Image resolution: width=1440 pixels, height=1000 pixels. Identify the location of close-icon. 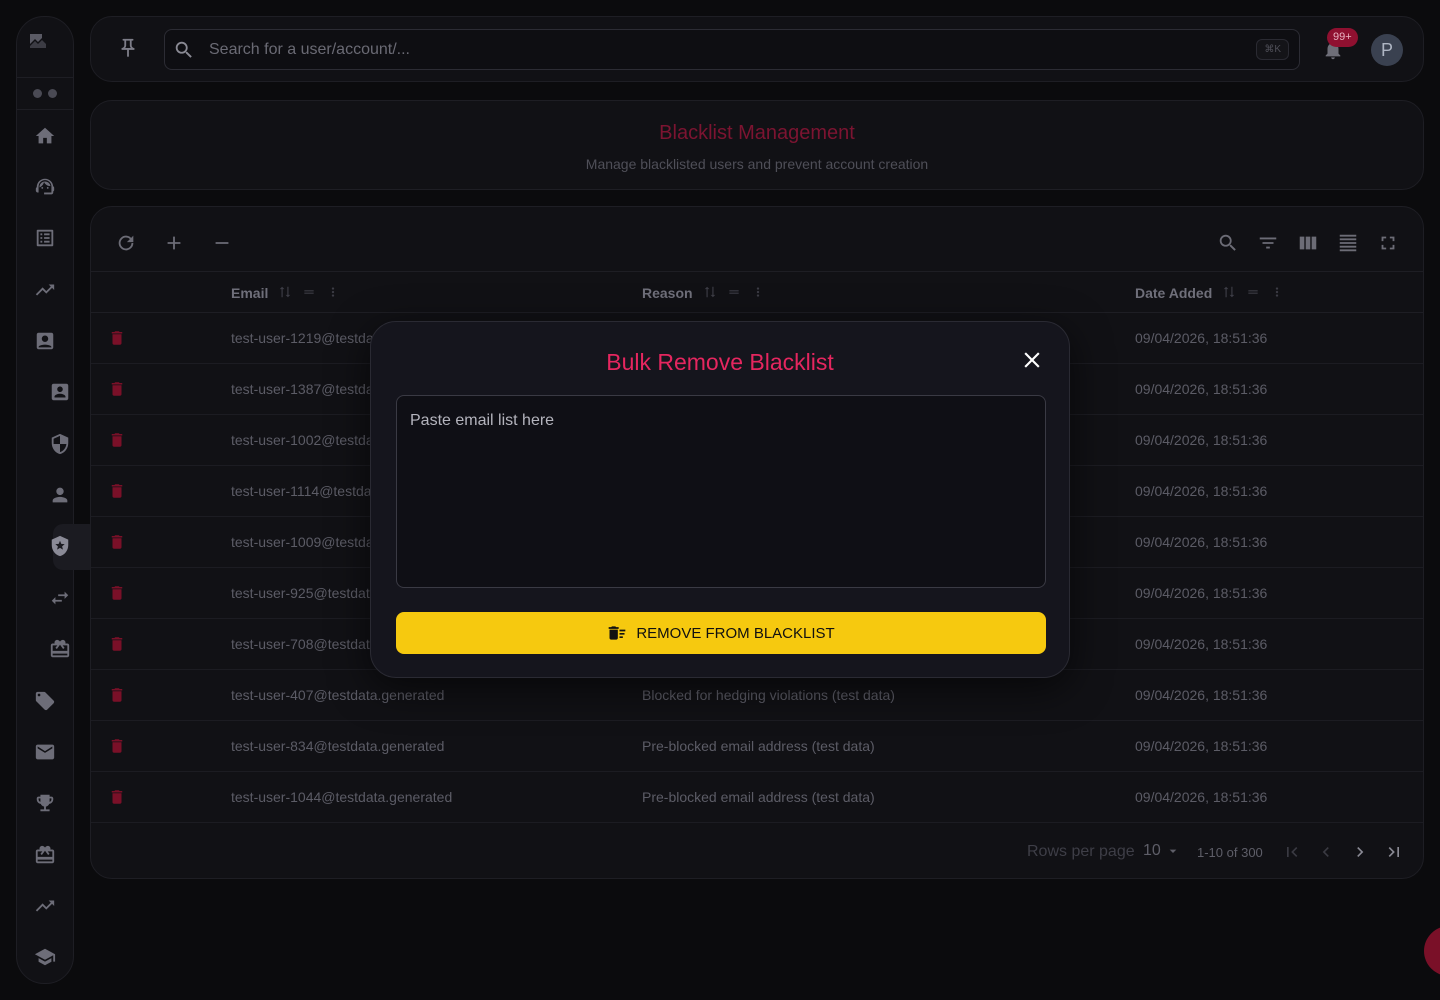
(1032, 360).